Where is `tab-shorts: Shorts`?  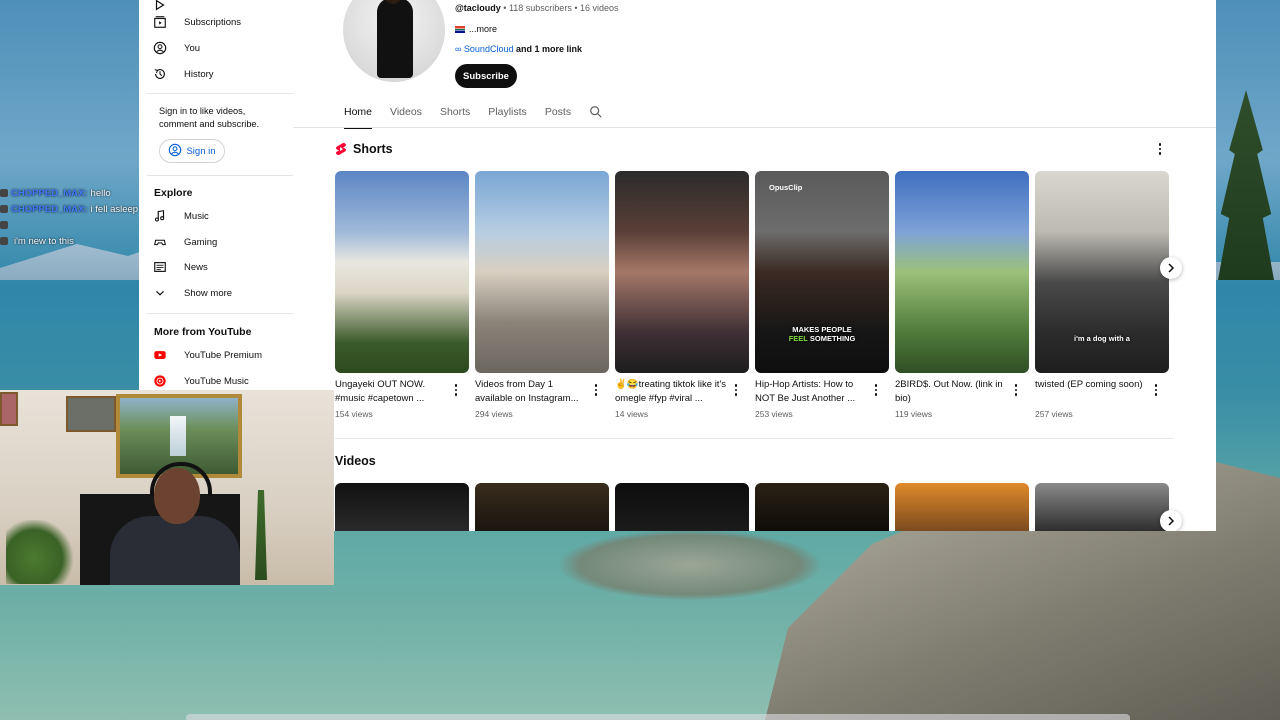 tab-shorts: Shorts is located at coordinates (455, 113).